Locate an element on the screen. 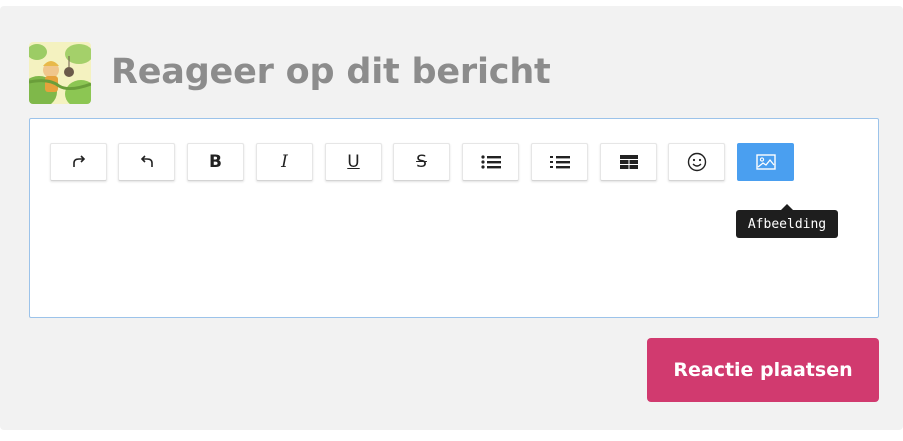 This screenshot has width=903, height=441. italic-icon: I is located at coordinates (284, 161).